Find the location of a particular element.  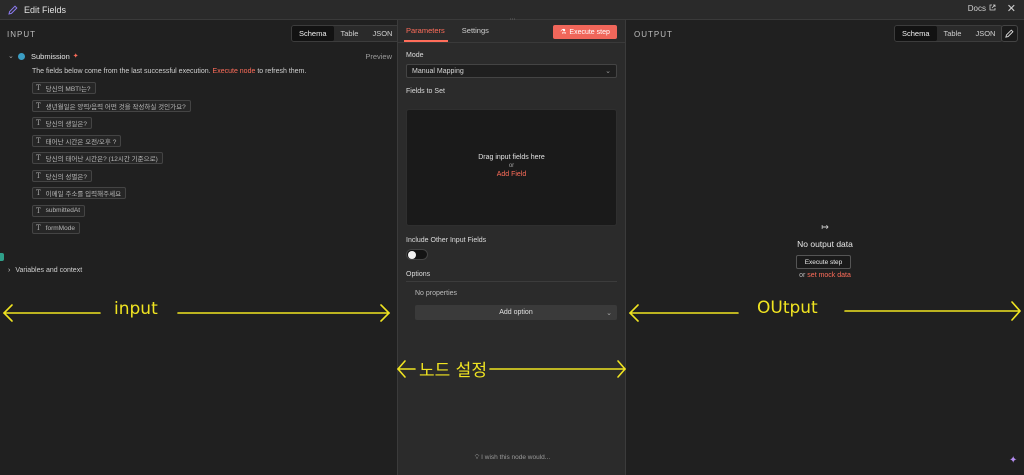

field-pill: T 당신의 태어난 시간은? (12시간 기준으로) is located at coordinates (97, 158).